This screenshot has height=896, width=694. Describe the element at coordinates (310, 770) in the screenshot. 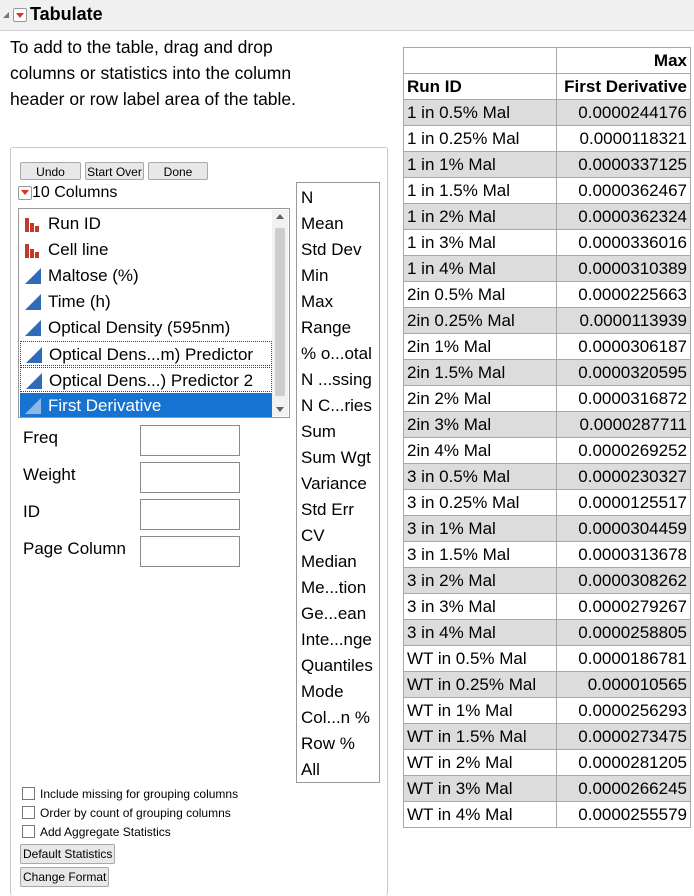

I see `statistic-item: All` at that location.